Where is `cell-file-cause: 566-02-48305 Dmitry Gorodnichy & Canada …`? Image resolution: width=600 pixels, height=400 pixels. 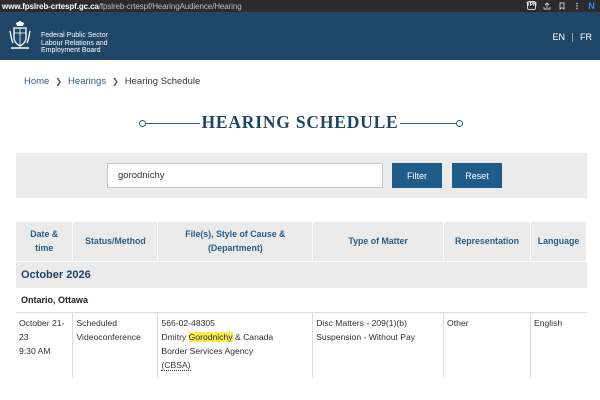
cell-file-cause: 566-02-48305 Dmitry Gorodnichy & Canada … is located at coordinates (235, 345).